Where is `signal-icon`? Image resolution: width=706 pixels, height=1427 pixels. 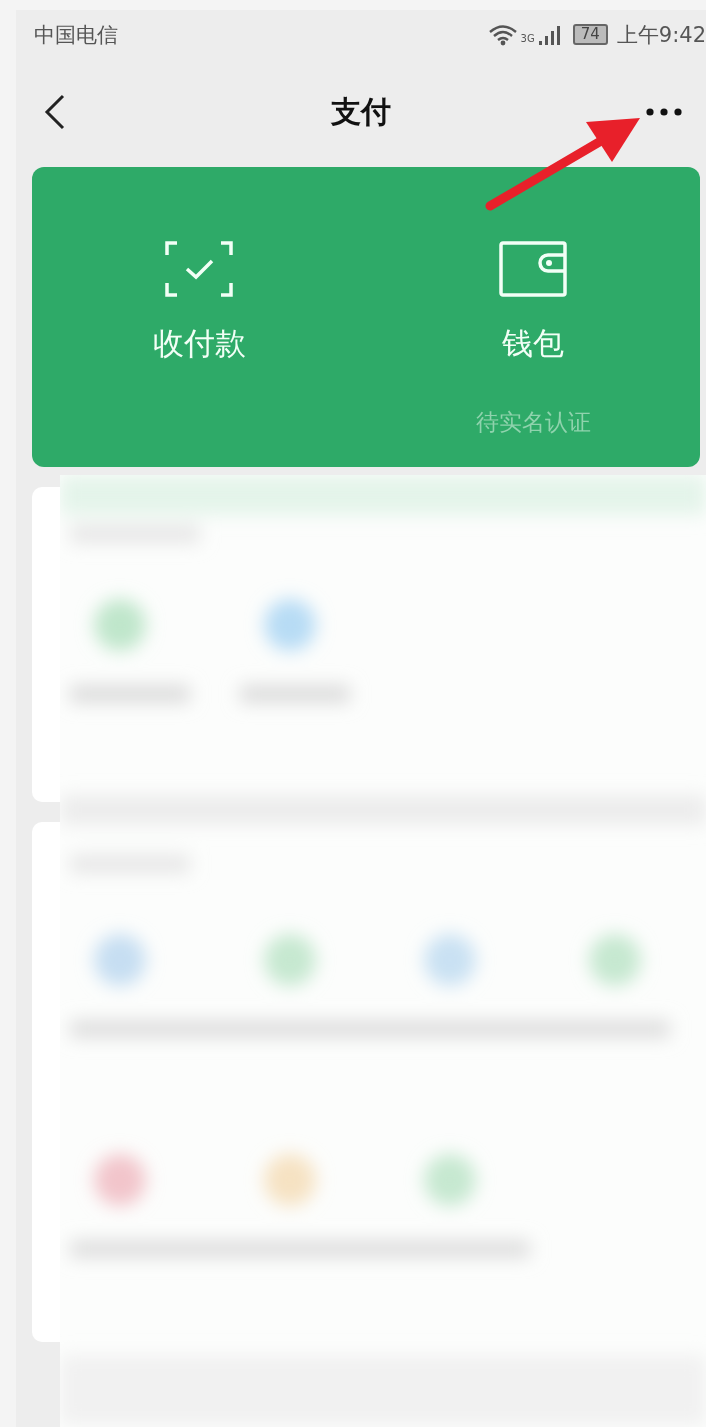 signal-icon is located at coordinates (548, 34).